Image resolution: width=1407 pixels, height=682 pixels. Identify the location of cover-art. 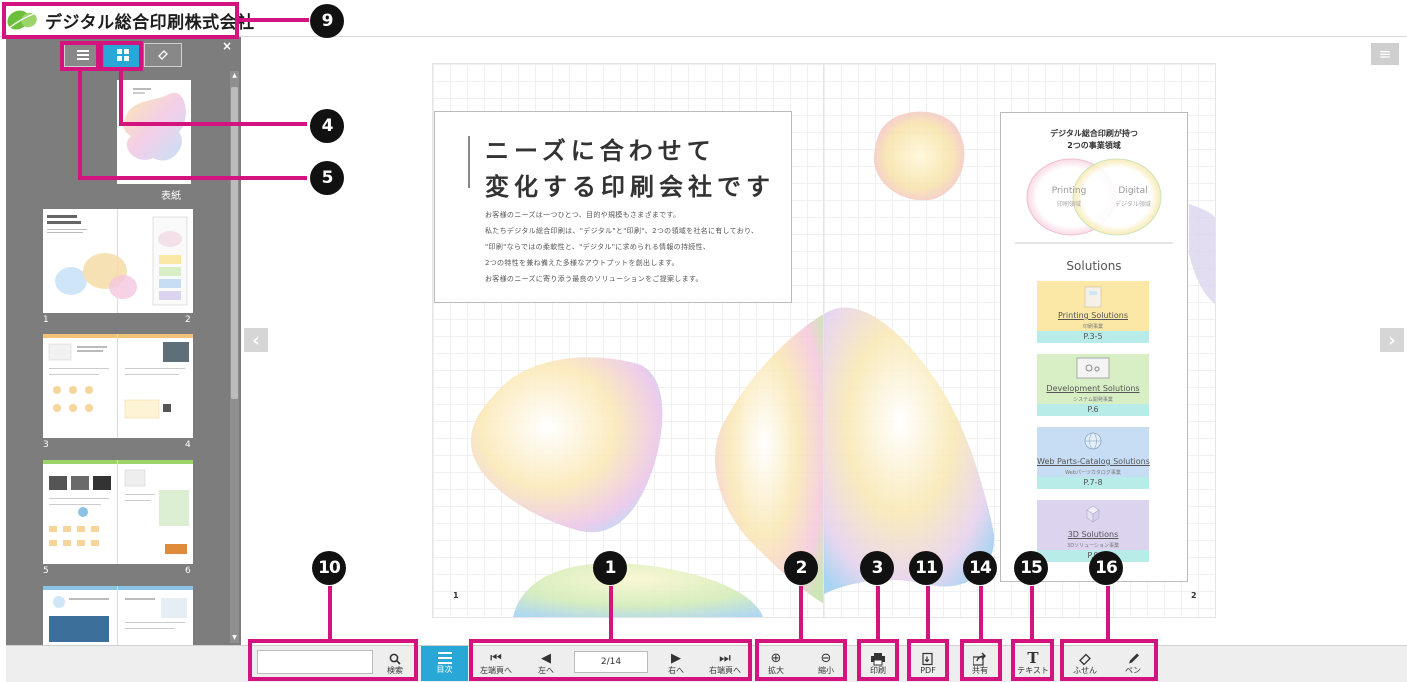
(154, 124).